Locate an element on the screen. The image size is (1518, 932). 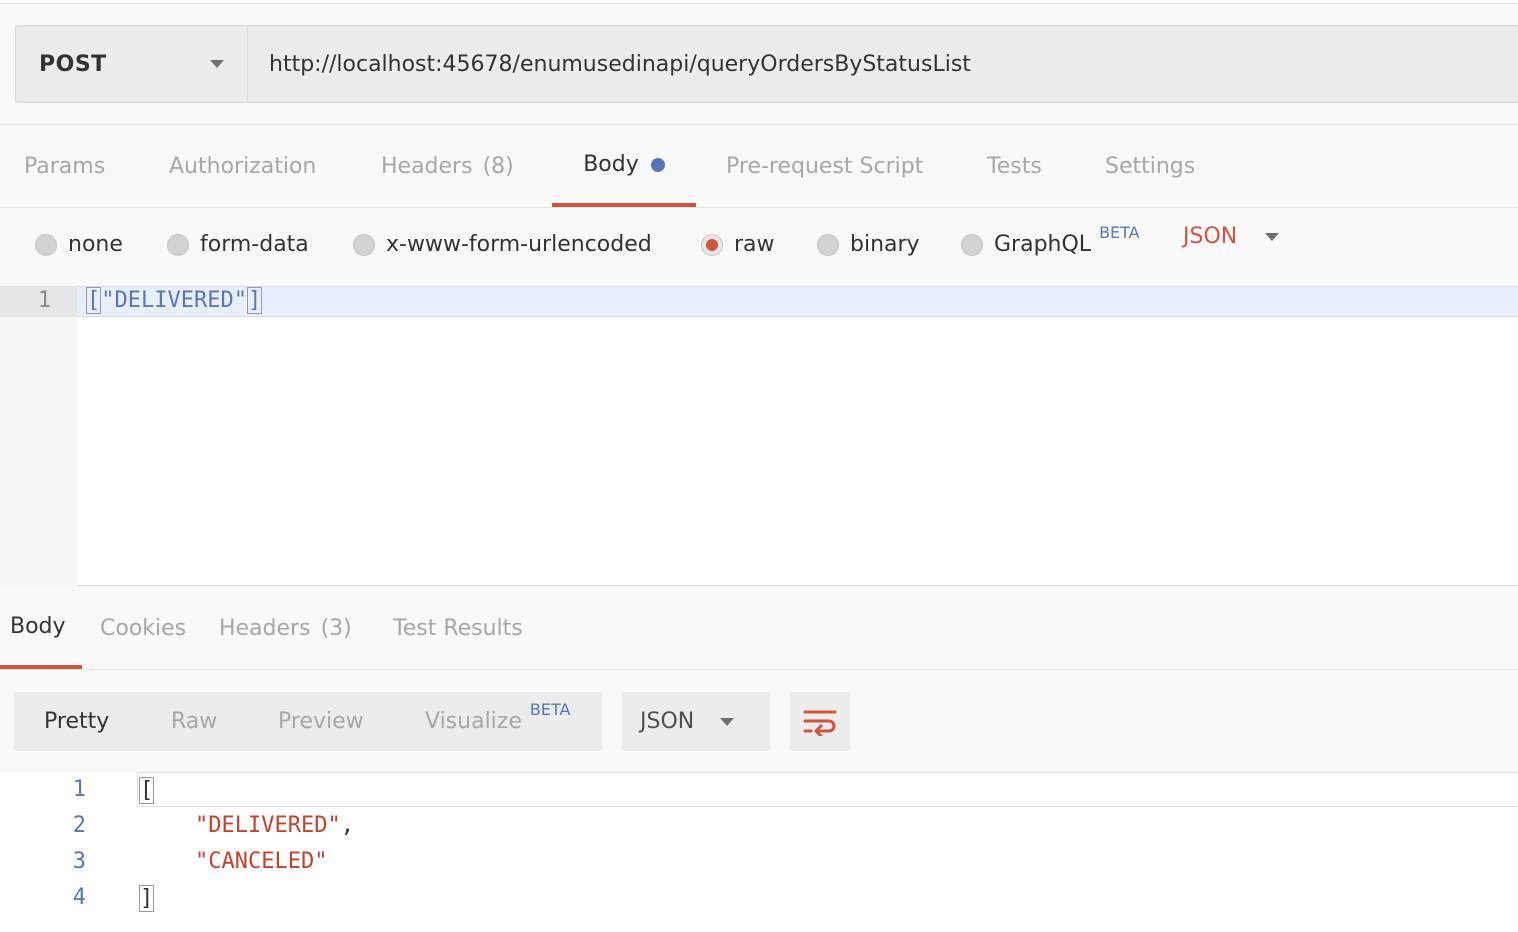
raw-format-select: JSON is located at coordinates (1231, 236).